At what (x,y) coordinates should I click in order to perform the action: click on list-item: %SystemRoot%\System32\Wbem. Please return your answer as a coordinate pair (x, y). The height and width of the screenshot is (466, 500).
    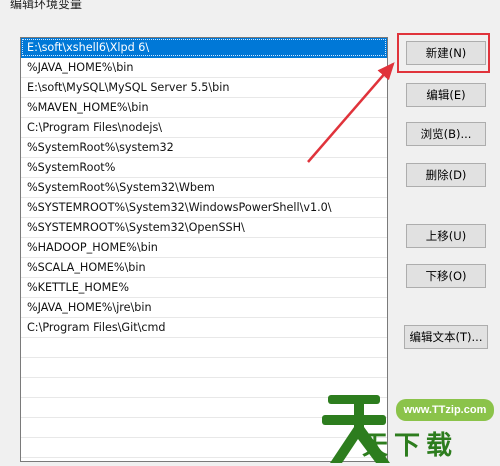
    Looking at the image, I should click on (204, 188).